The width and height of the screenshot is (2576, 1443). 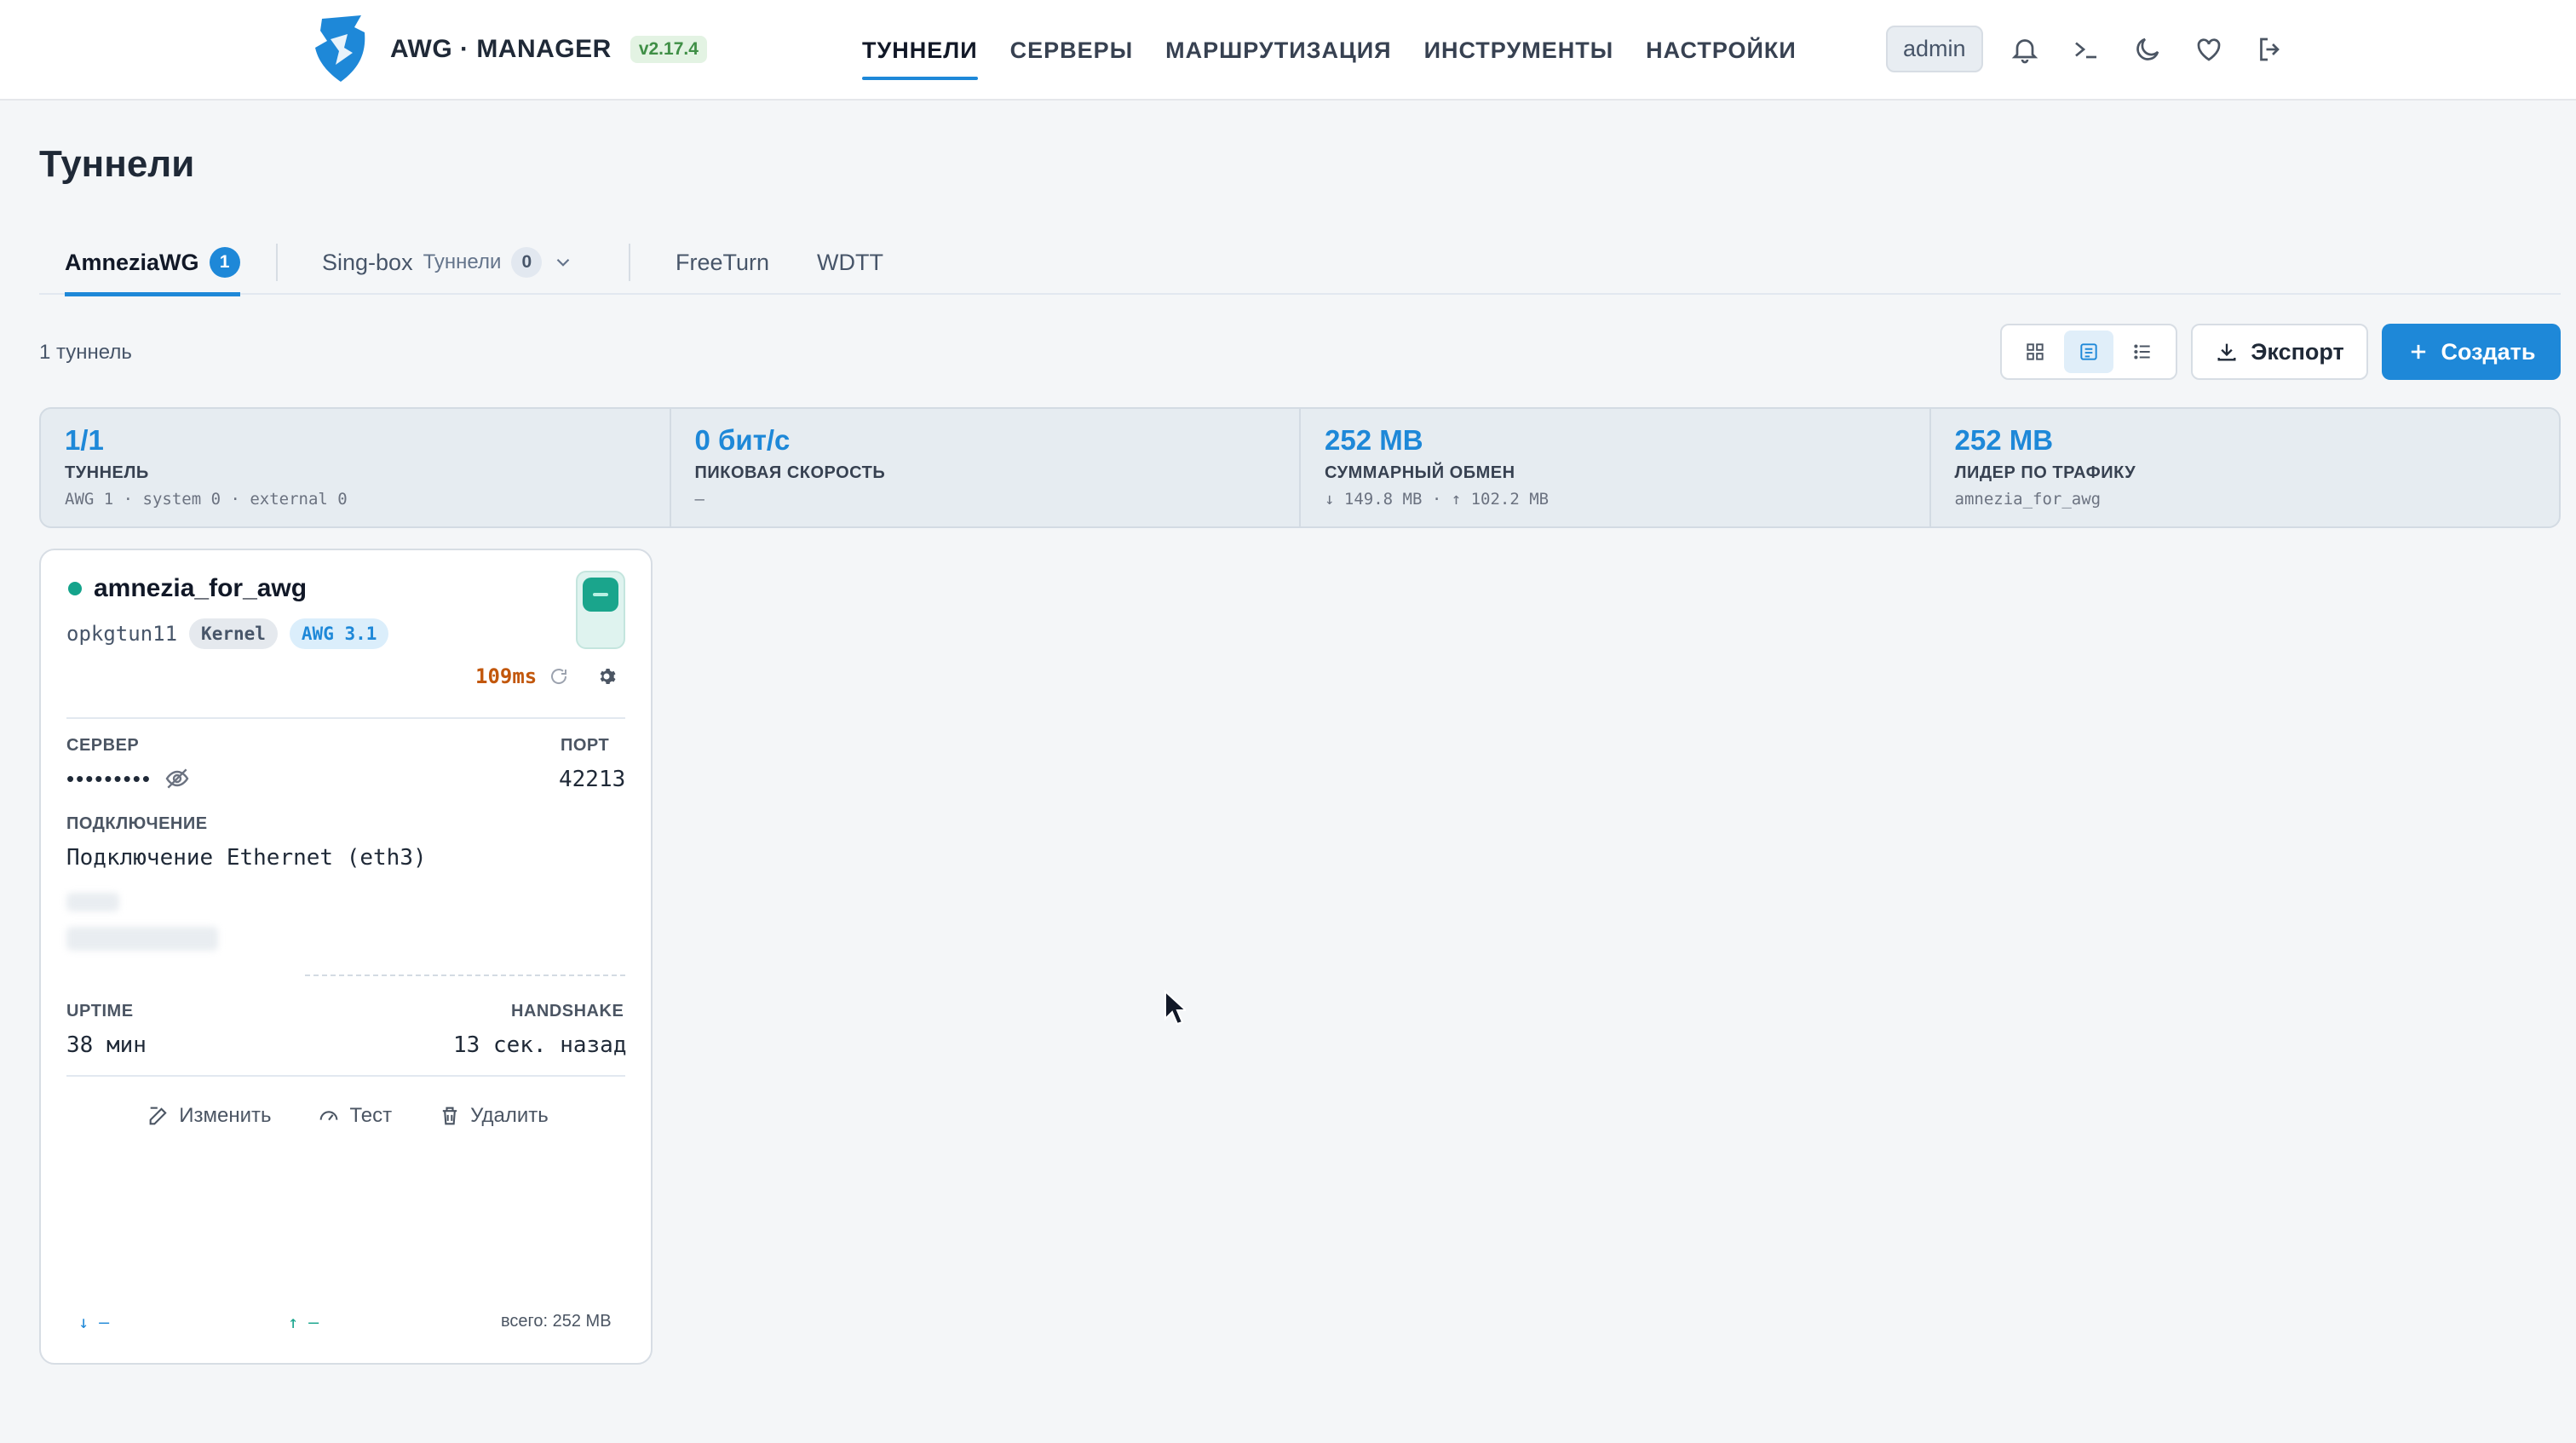 What do you see at coordinates (507, 676) in the screenshot?
I see `ping-value: 109ms` at bounding box center [507, 676].